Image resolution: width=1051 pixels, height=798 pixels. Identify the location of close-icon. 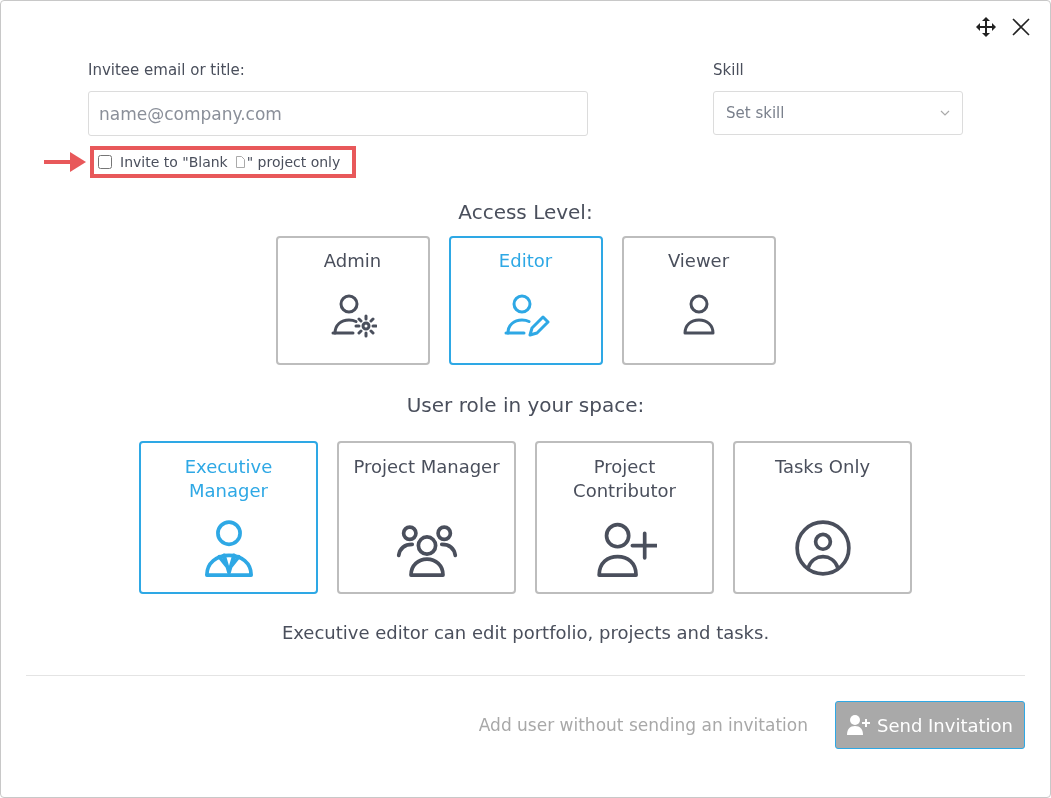
(1021, 27).